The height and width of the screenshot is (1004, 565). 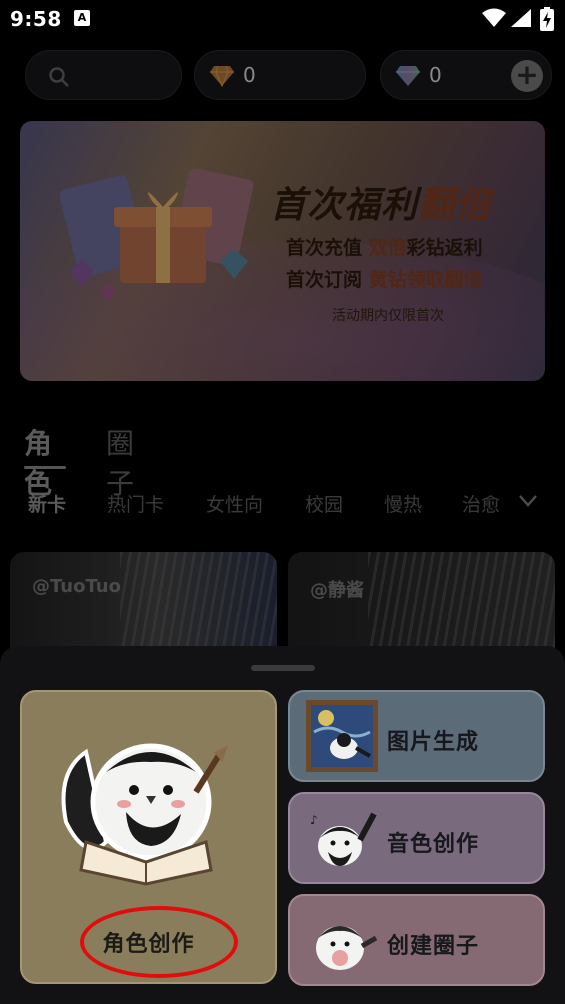 I want to click on banner-line1-highlight: 双倍, so click(x=387, y=248).